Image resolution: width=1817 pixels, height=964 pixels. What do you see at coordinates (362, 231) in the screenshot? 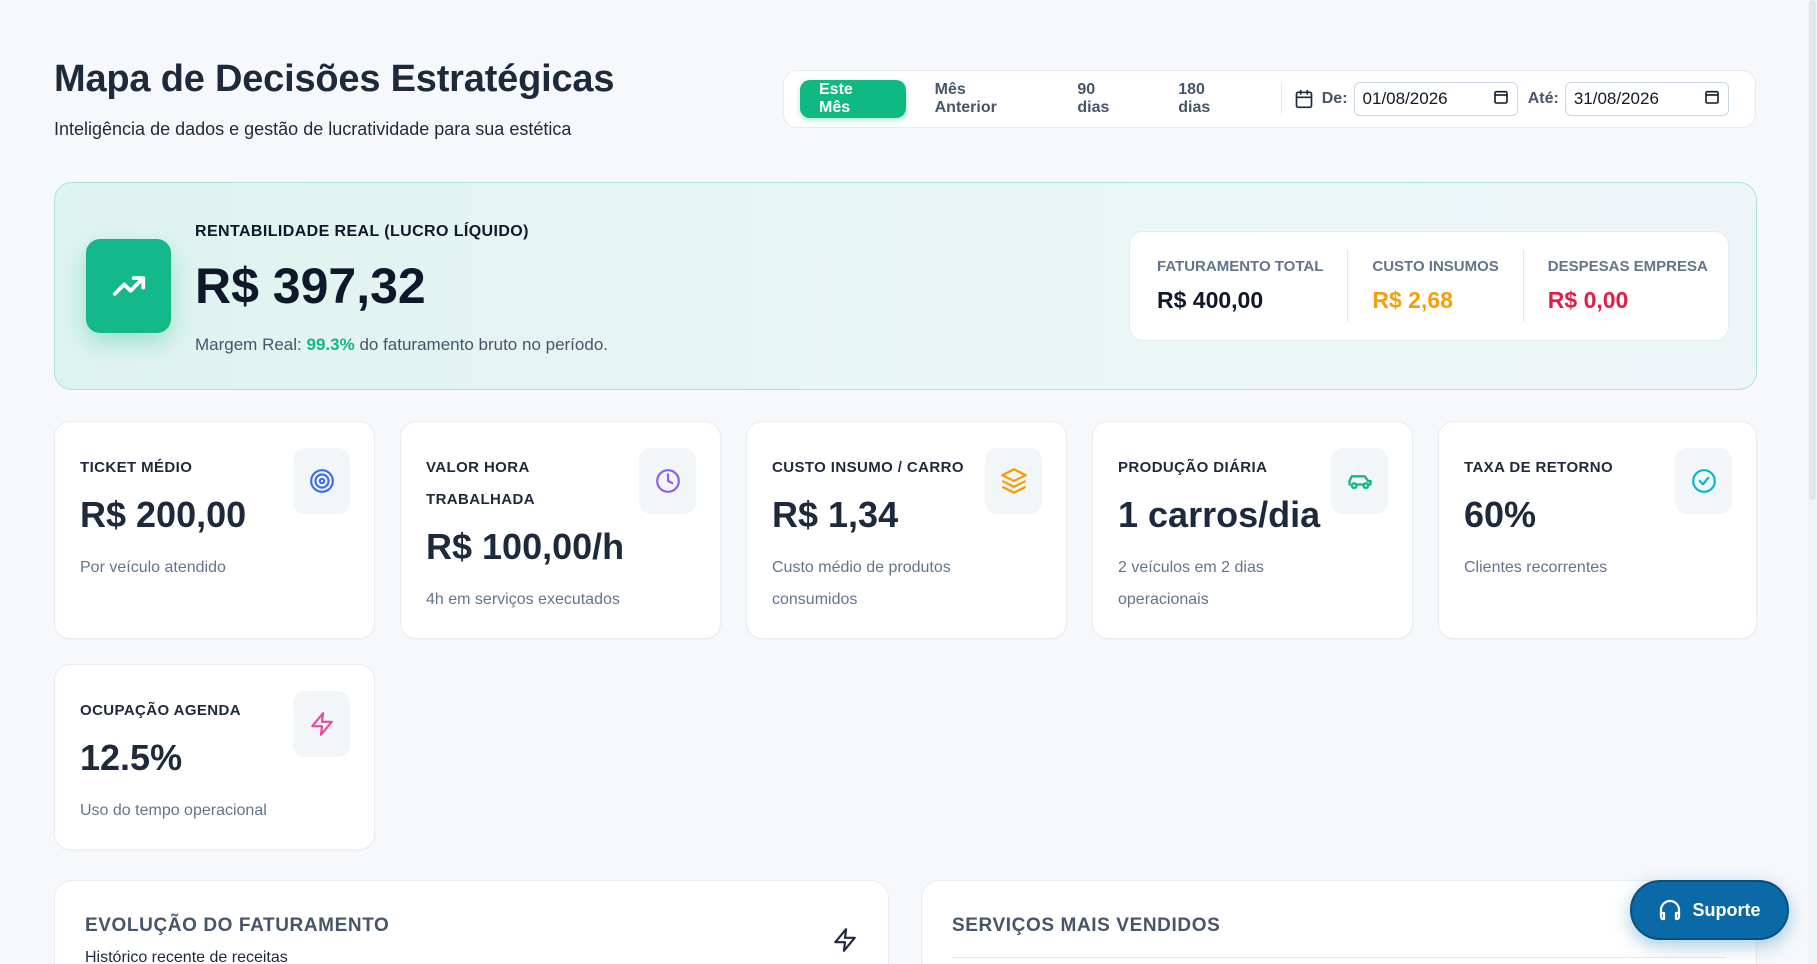
I see `net-profit-label: RENTABILIDADE REAL (LUCRO LÍQUIDO)` at bounding box center [362, 231].